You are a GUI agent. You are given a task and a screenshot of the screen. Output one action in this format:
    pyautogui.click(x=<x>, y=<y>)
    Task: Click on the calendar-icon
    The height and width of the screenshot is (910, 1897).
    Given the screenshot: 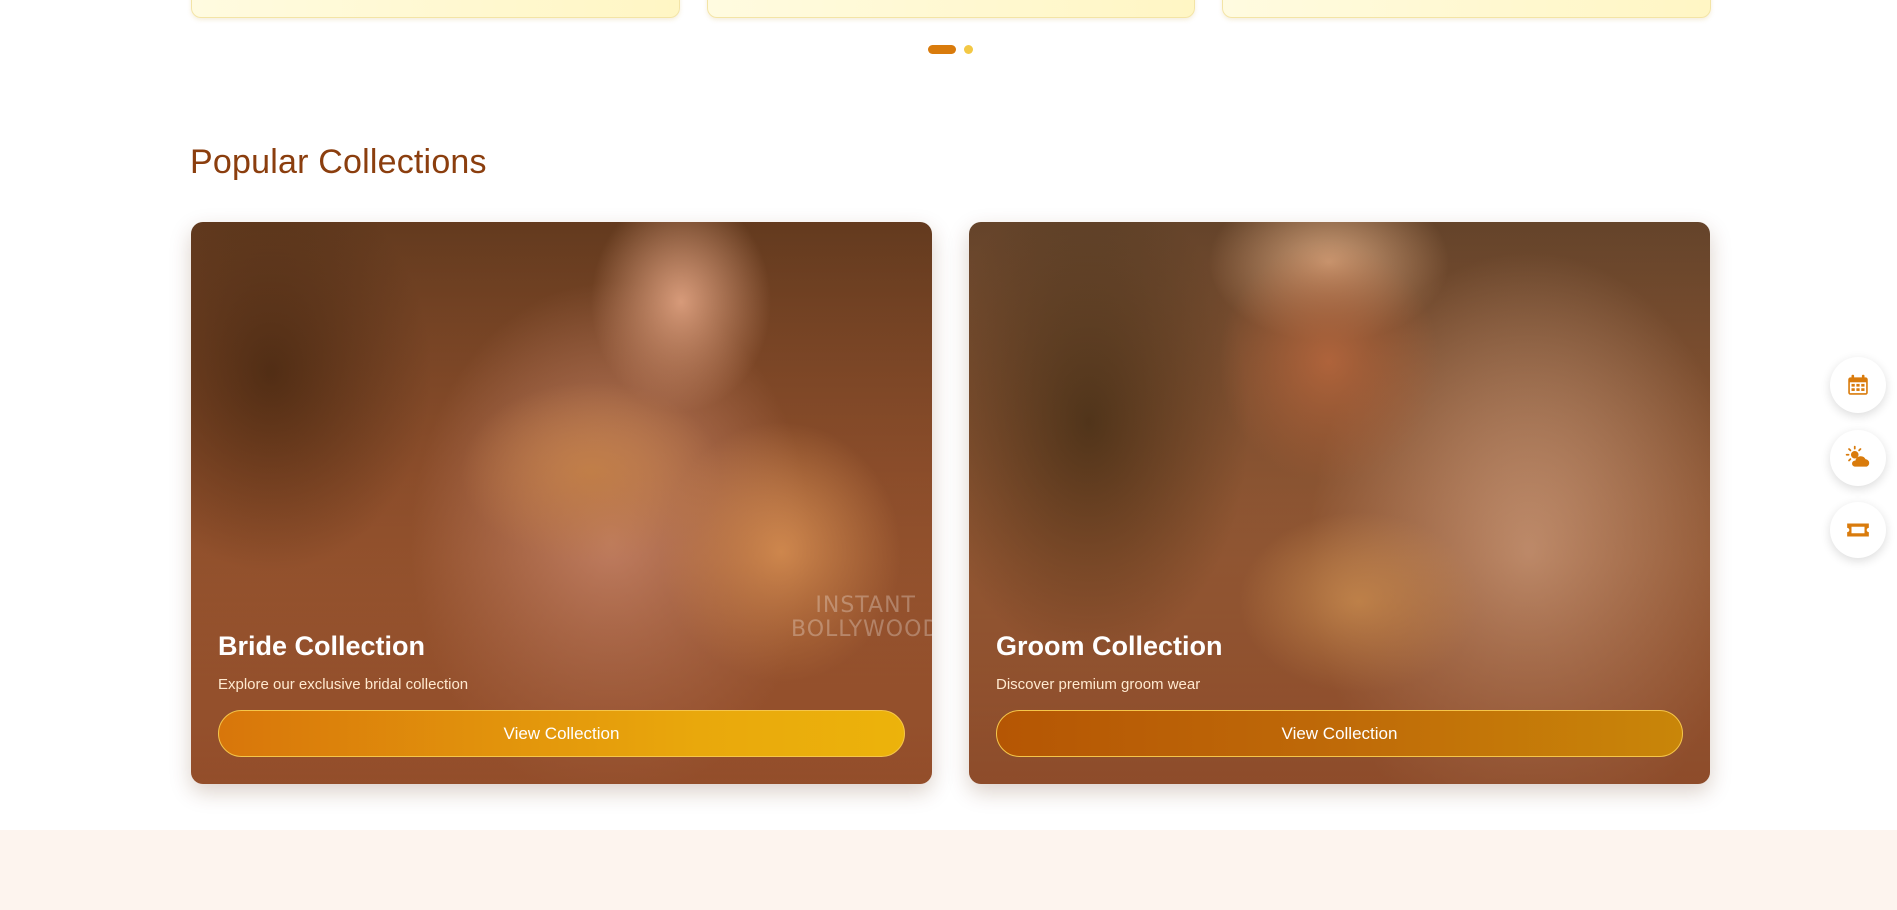 What is the action you would take?
    pyautogui.click(x=1858, y=384)
    